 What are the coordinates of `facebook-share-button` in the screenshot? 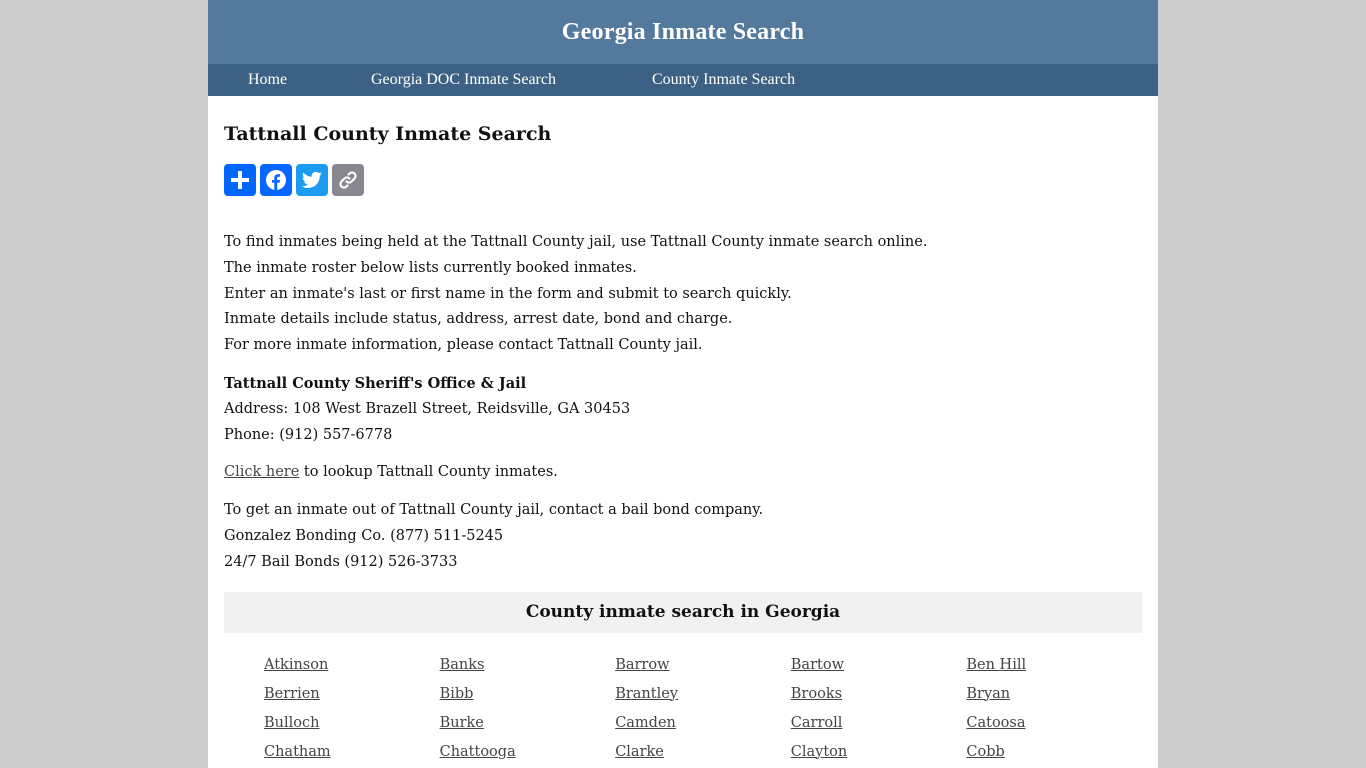 It's located at (276, 180).